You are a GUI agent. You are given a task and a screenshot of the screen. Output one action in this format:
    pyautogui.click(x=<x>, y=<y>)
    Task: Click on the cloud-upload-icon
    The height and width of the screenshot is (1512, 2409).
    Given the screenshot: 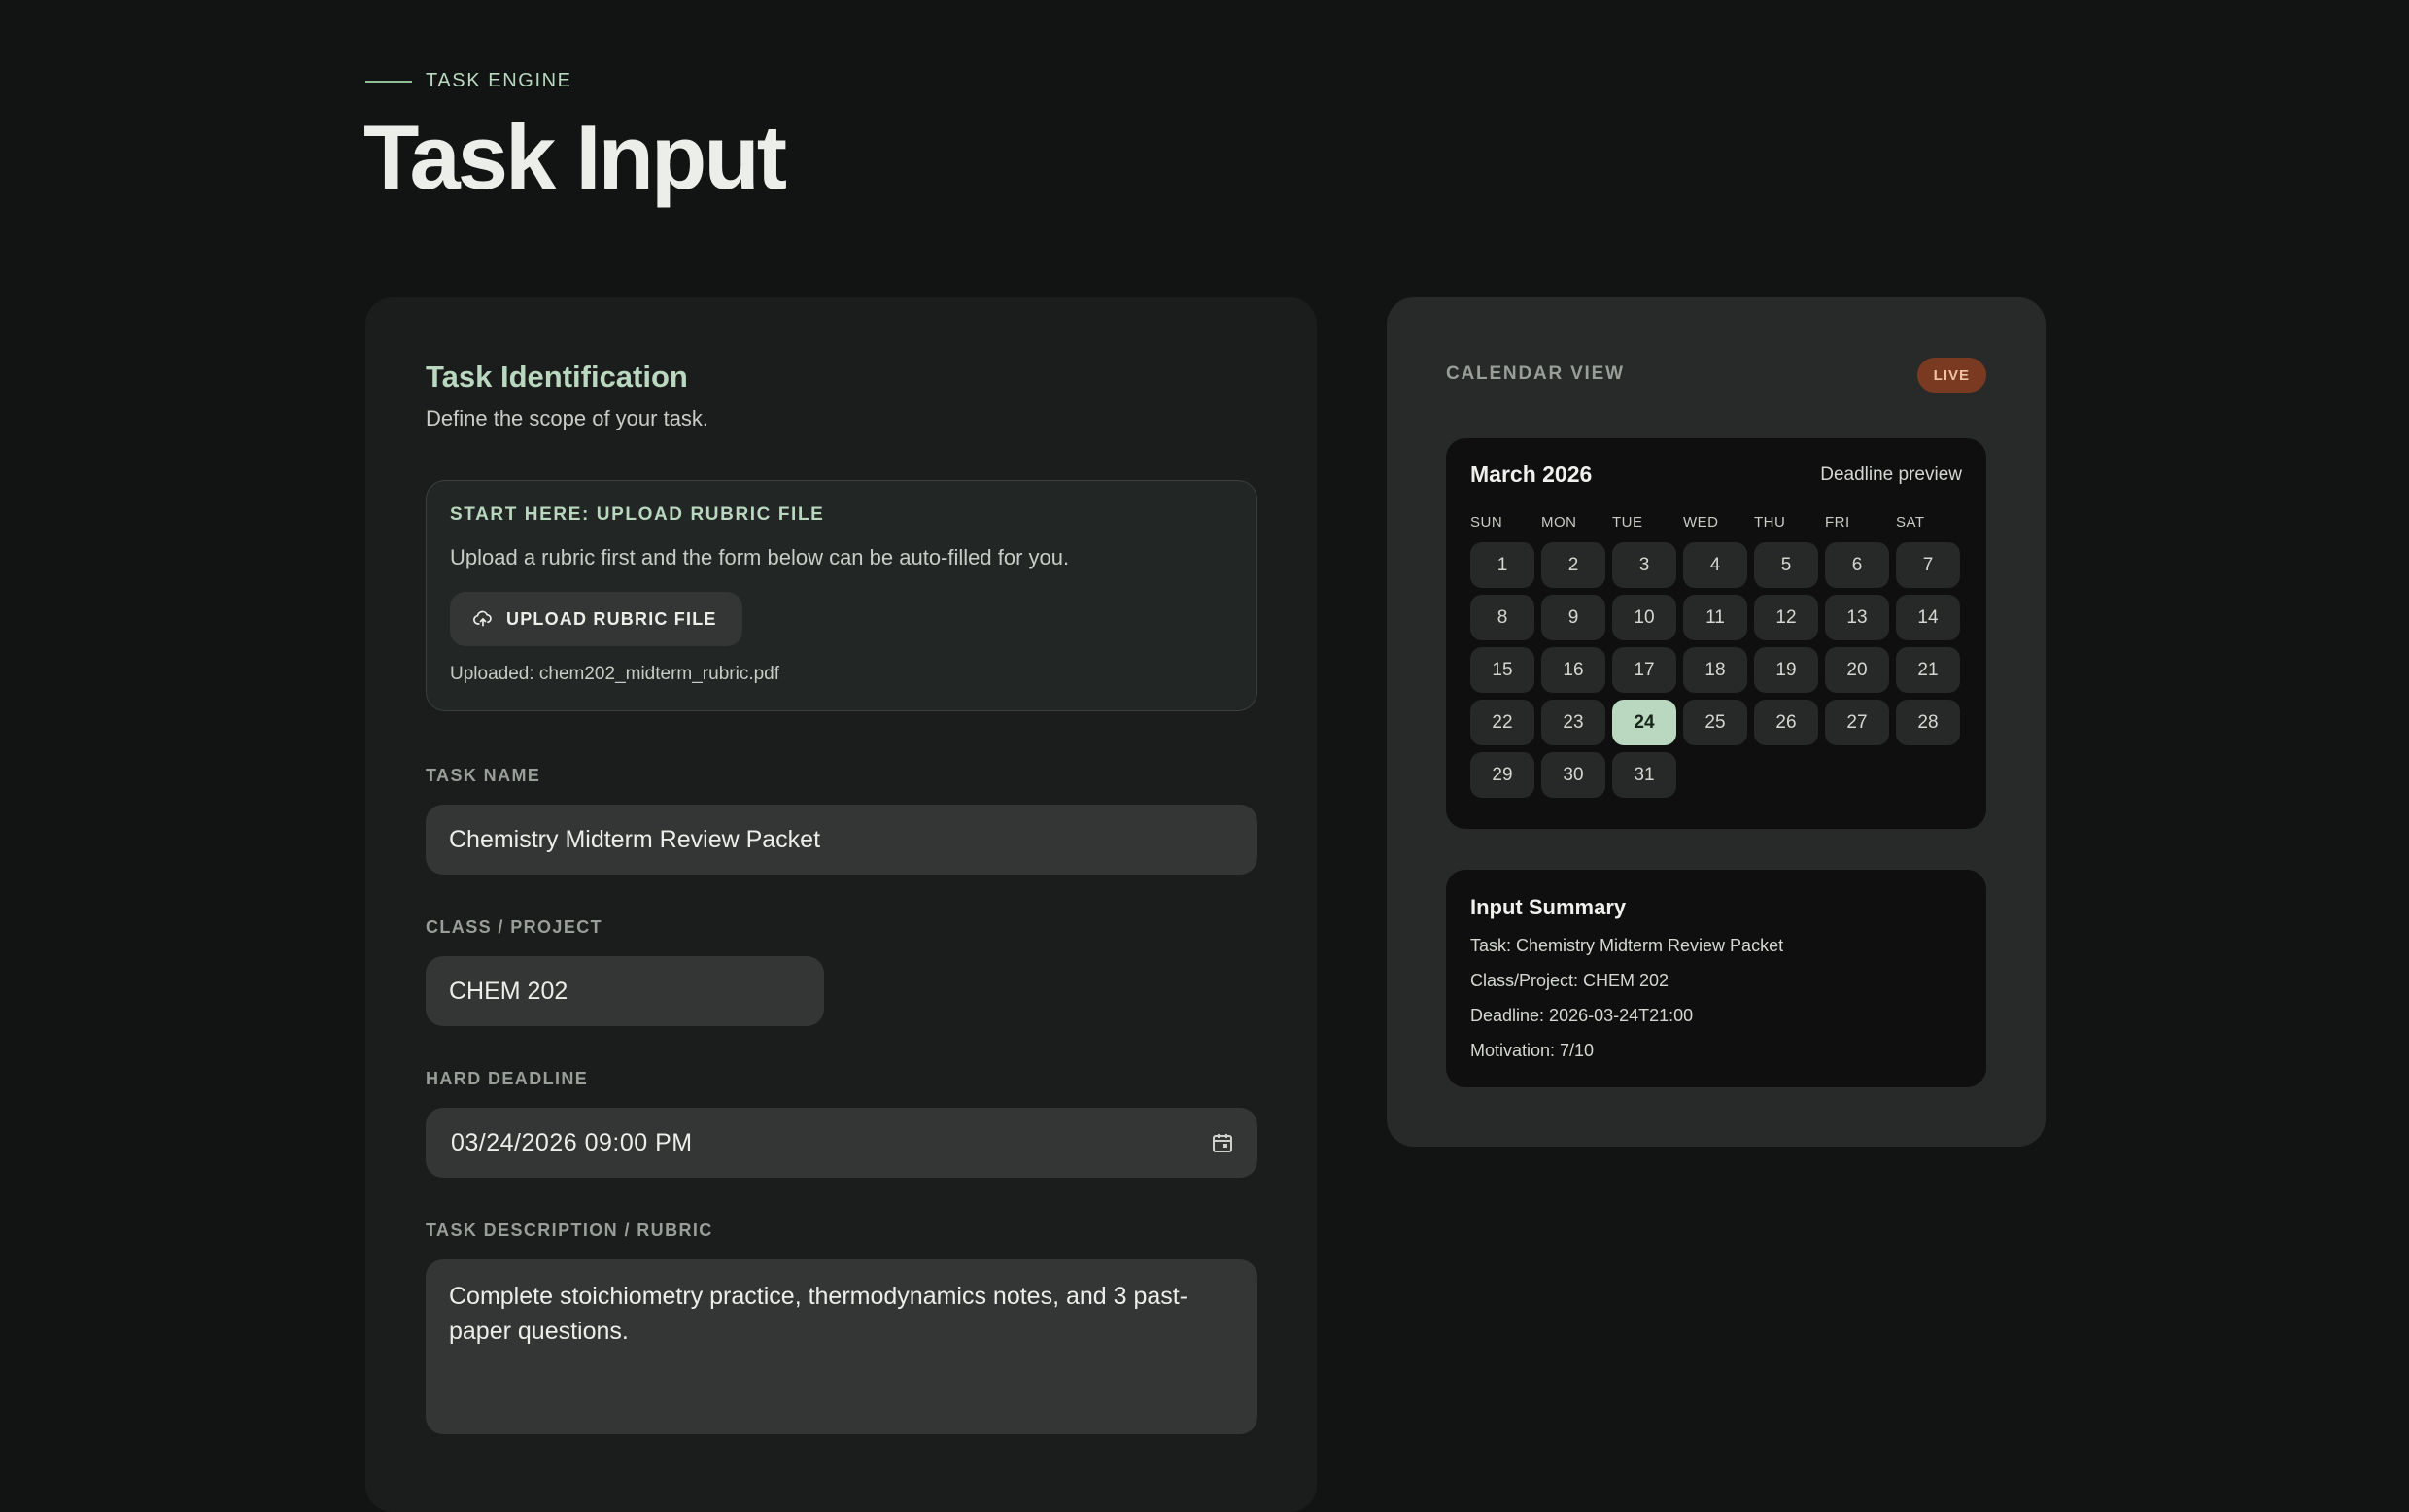 What is the action you would take?
    pyautogui.click(x=482, y=618)
    